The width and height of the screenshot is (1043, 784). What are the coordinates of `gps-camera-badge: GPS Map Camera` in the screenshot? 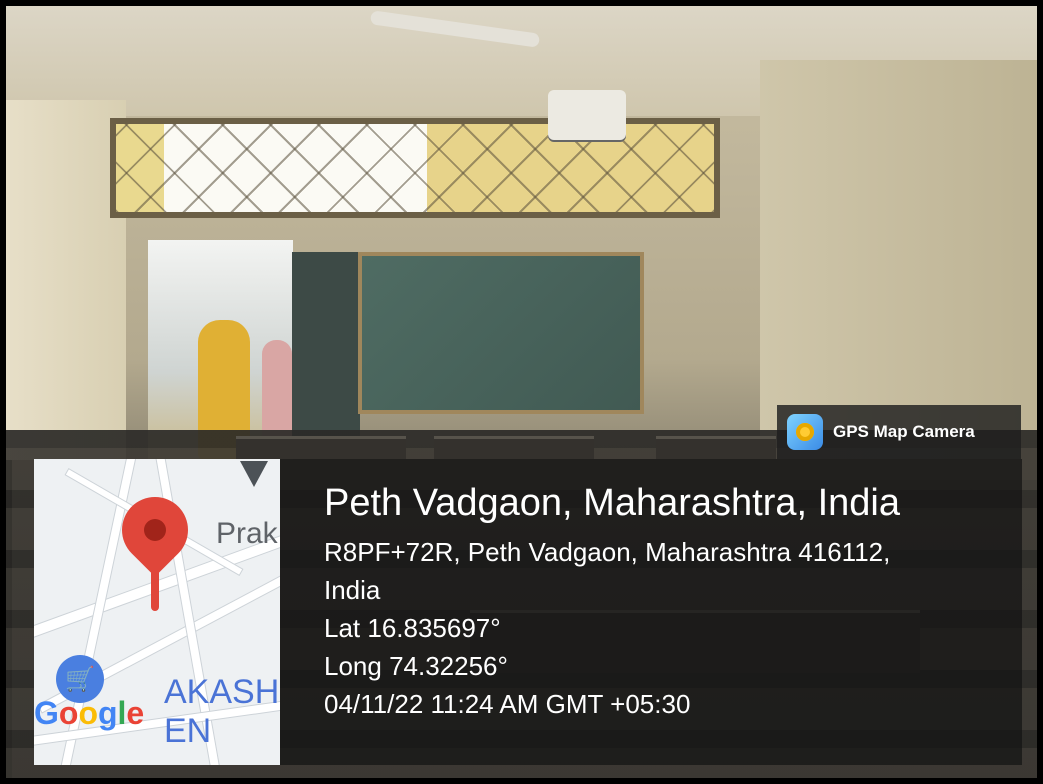 It's located at (899, 432).